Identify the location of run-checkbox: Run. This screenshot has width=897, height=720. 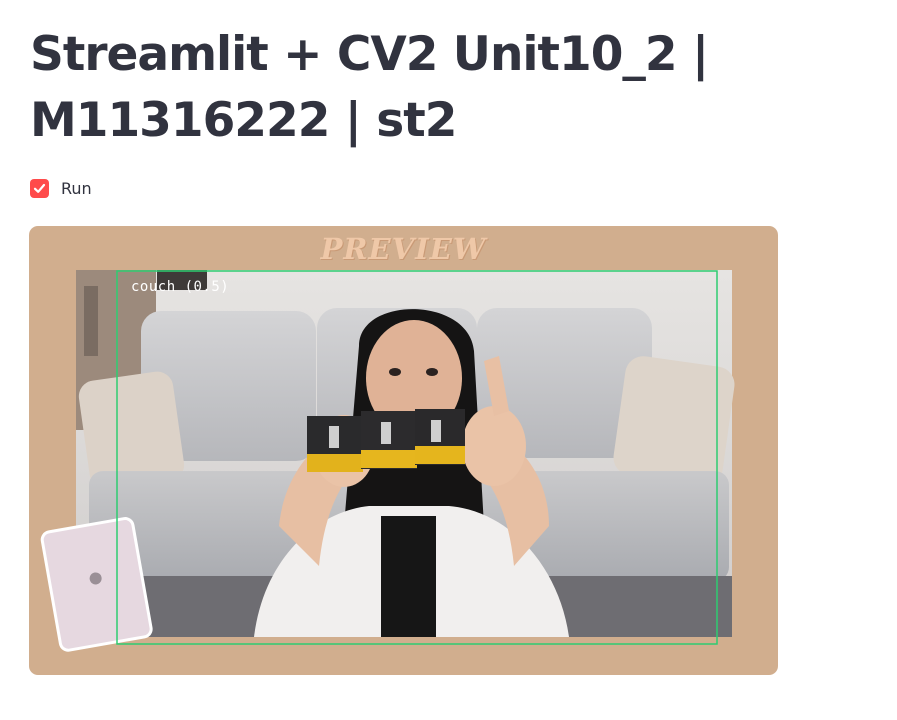
(61, 188).